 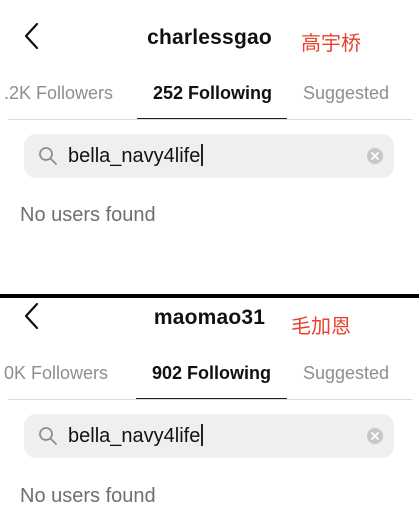 What do you see at coordinates (58, 93) in the screenshot?
I see `tab-followers: .2K Followers` at bounding box center [58, 93].